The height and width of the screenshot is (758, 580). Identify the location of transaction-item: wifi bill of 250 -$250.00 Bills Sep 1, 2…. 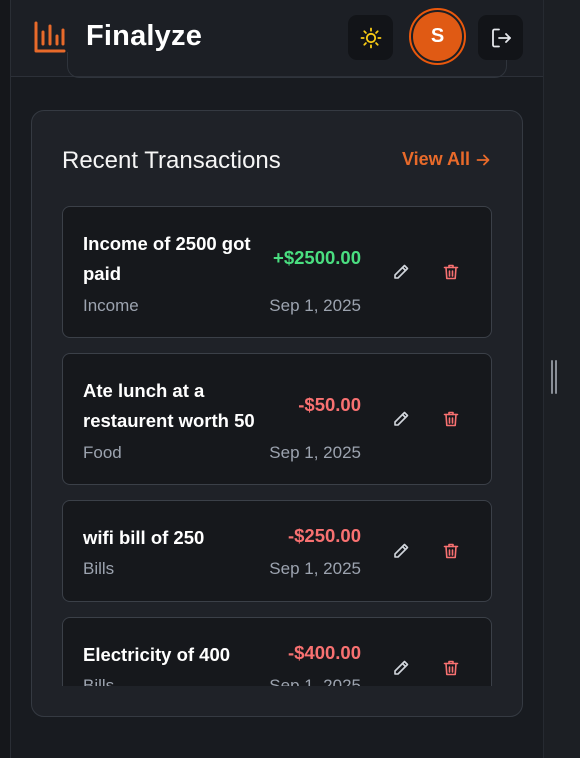
(277, 551).